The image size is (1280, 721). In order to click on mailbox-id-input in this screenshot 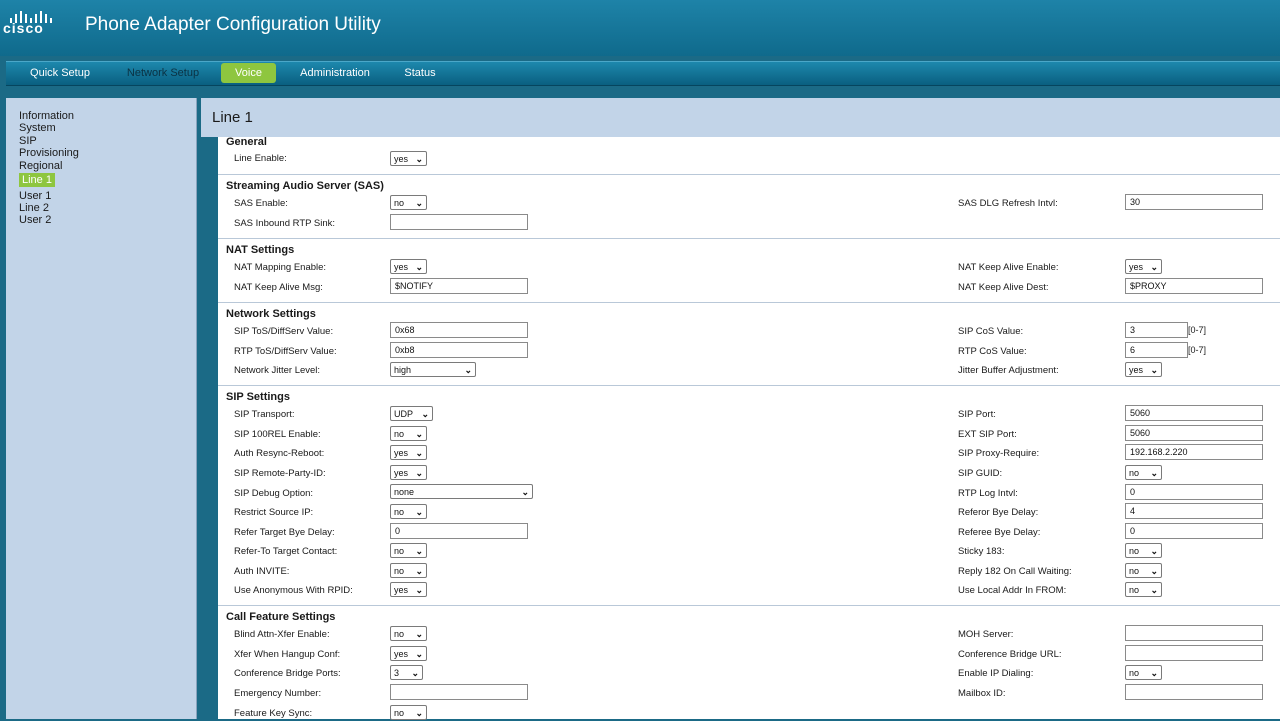, I will do `click(1194, 692)`.